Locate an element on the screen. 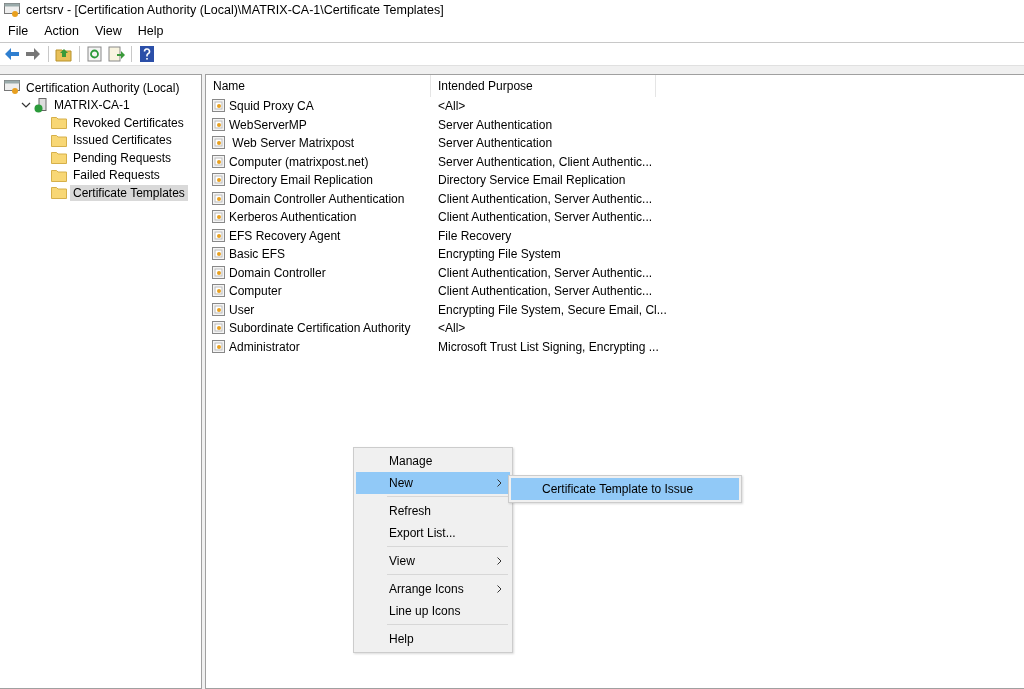 This screenshot has height=689, width=1024. refresh-icon is located at coordinates (95, 54).